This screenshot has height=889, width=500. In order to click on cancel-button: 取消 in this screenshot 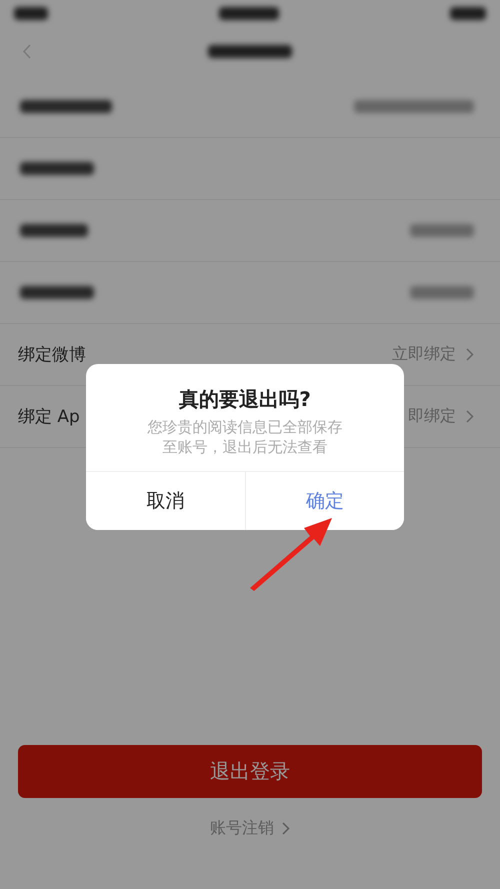, I will do `click(166, 501)`.